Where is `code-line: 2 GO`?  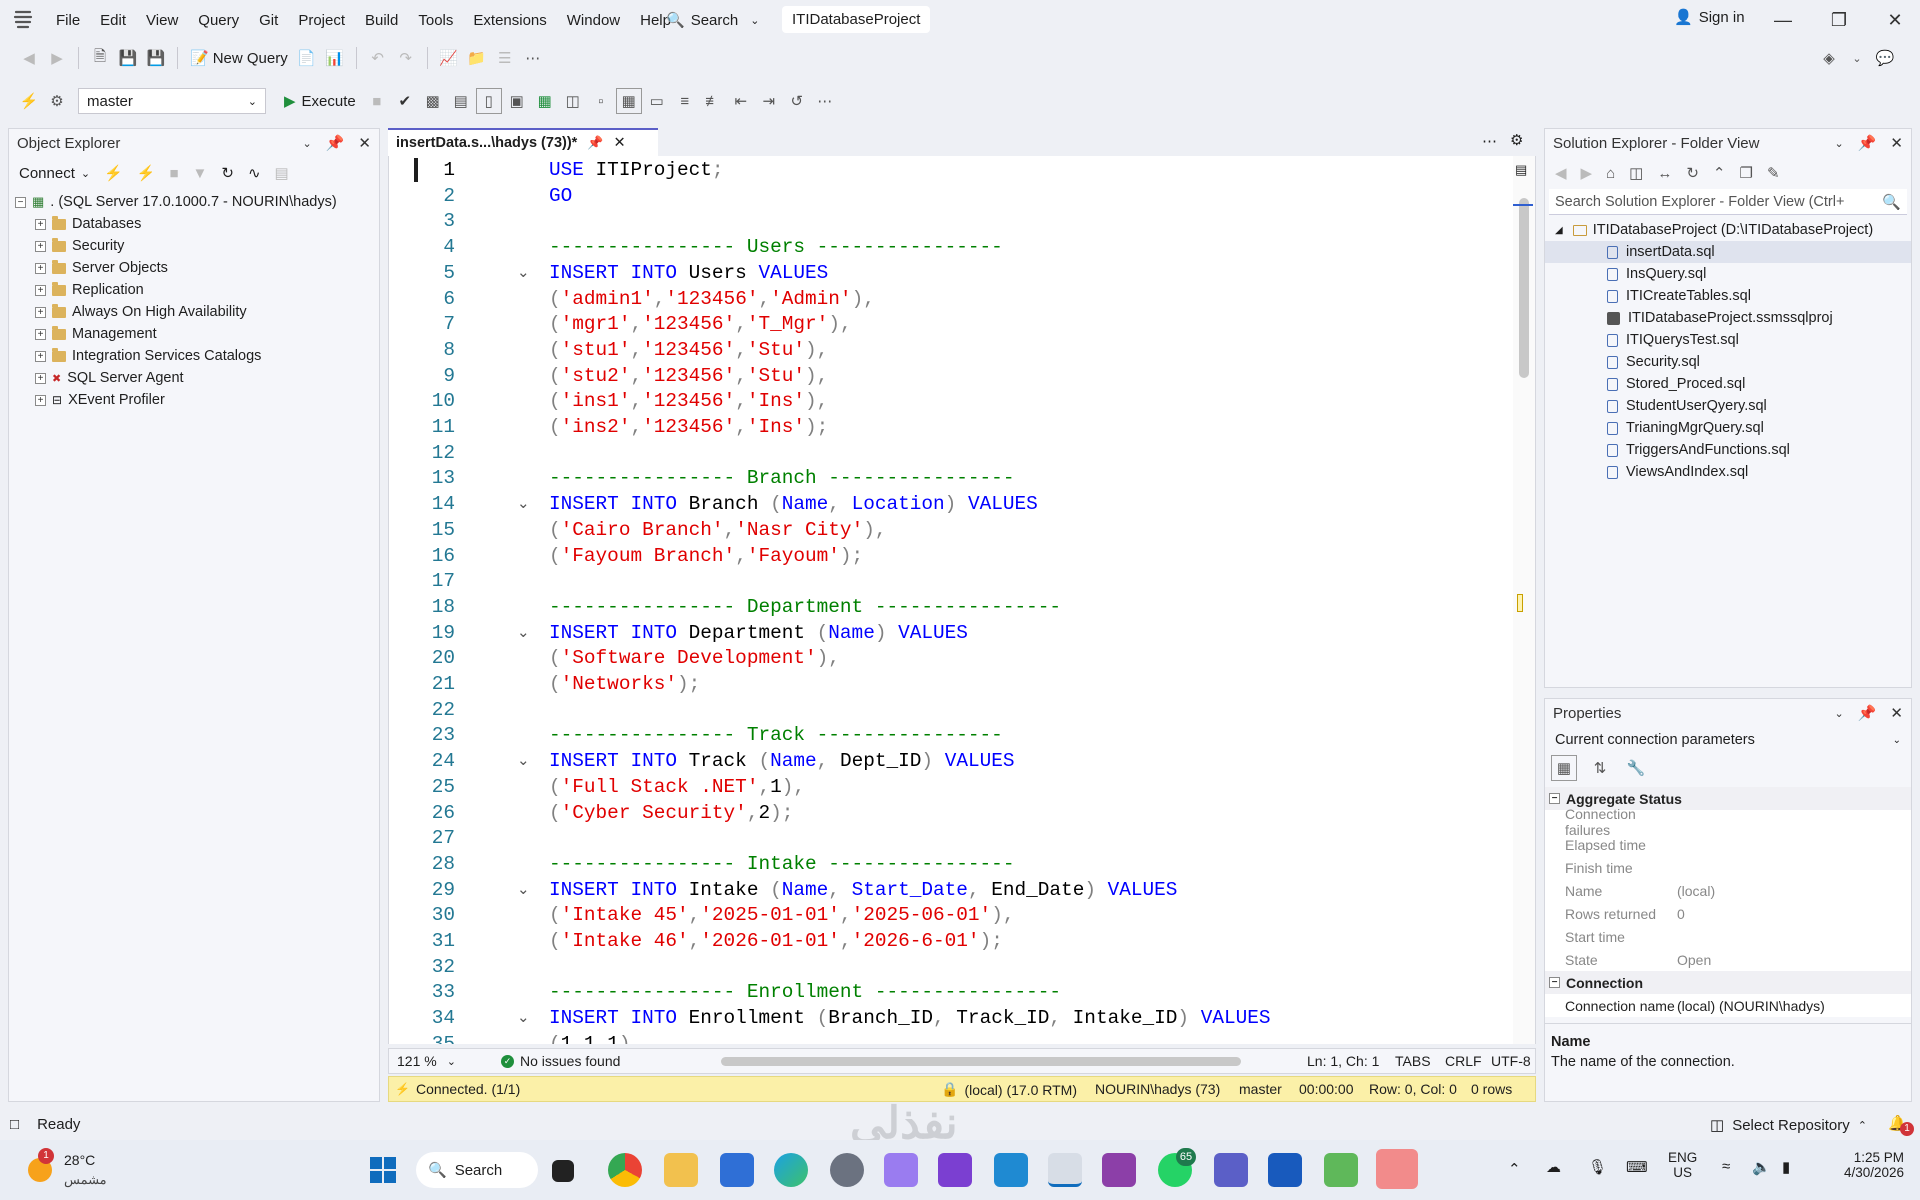 code-line: 2 GO is located at coordinates (939, 197).